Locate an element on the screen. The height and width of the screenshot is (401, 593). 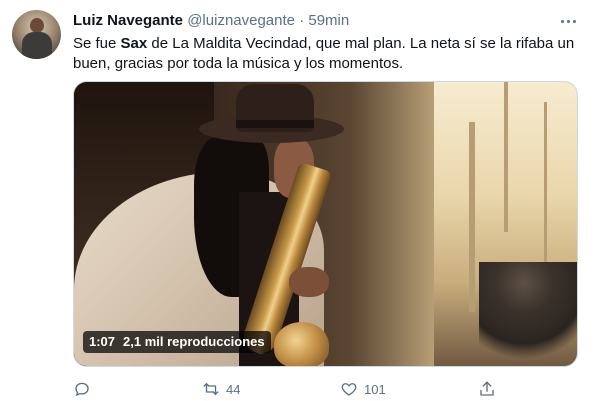
timestamp: 59min is located at coordinates (328, 20).